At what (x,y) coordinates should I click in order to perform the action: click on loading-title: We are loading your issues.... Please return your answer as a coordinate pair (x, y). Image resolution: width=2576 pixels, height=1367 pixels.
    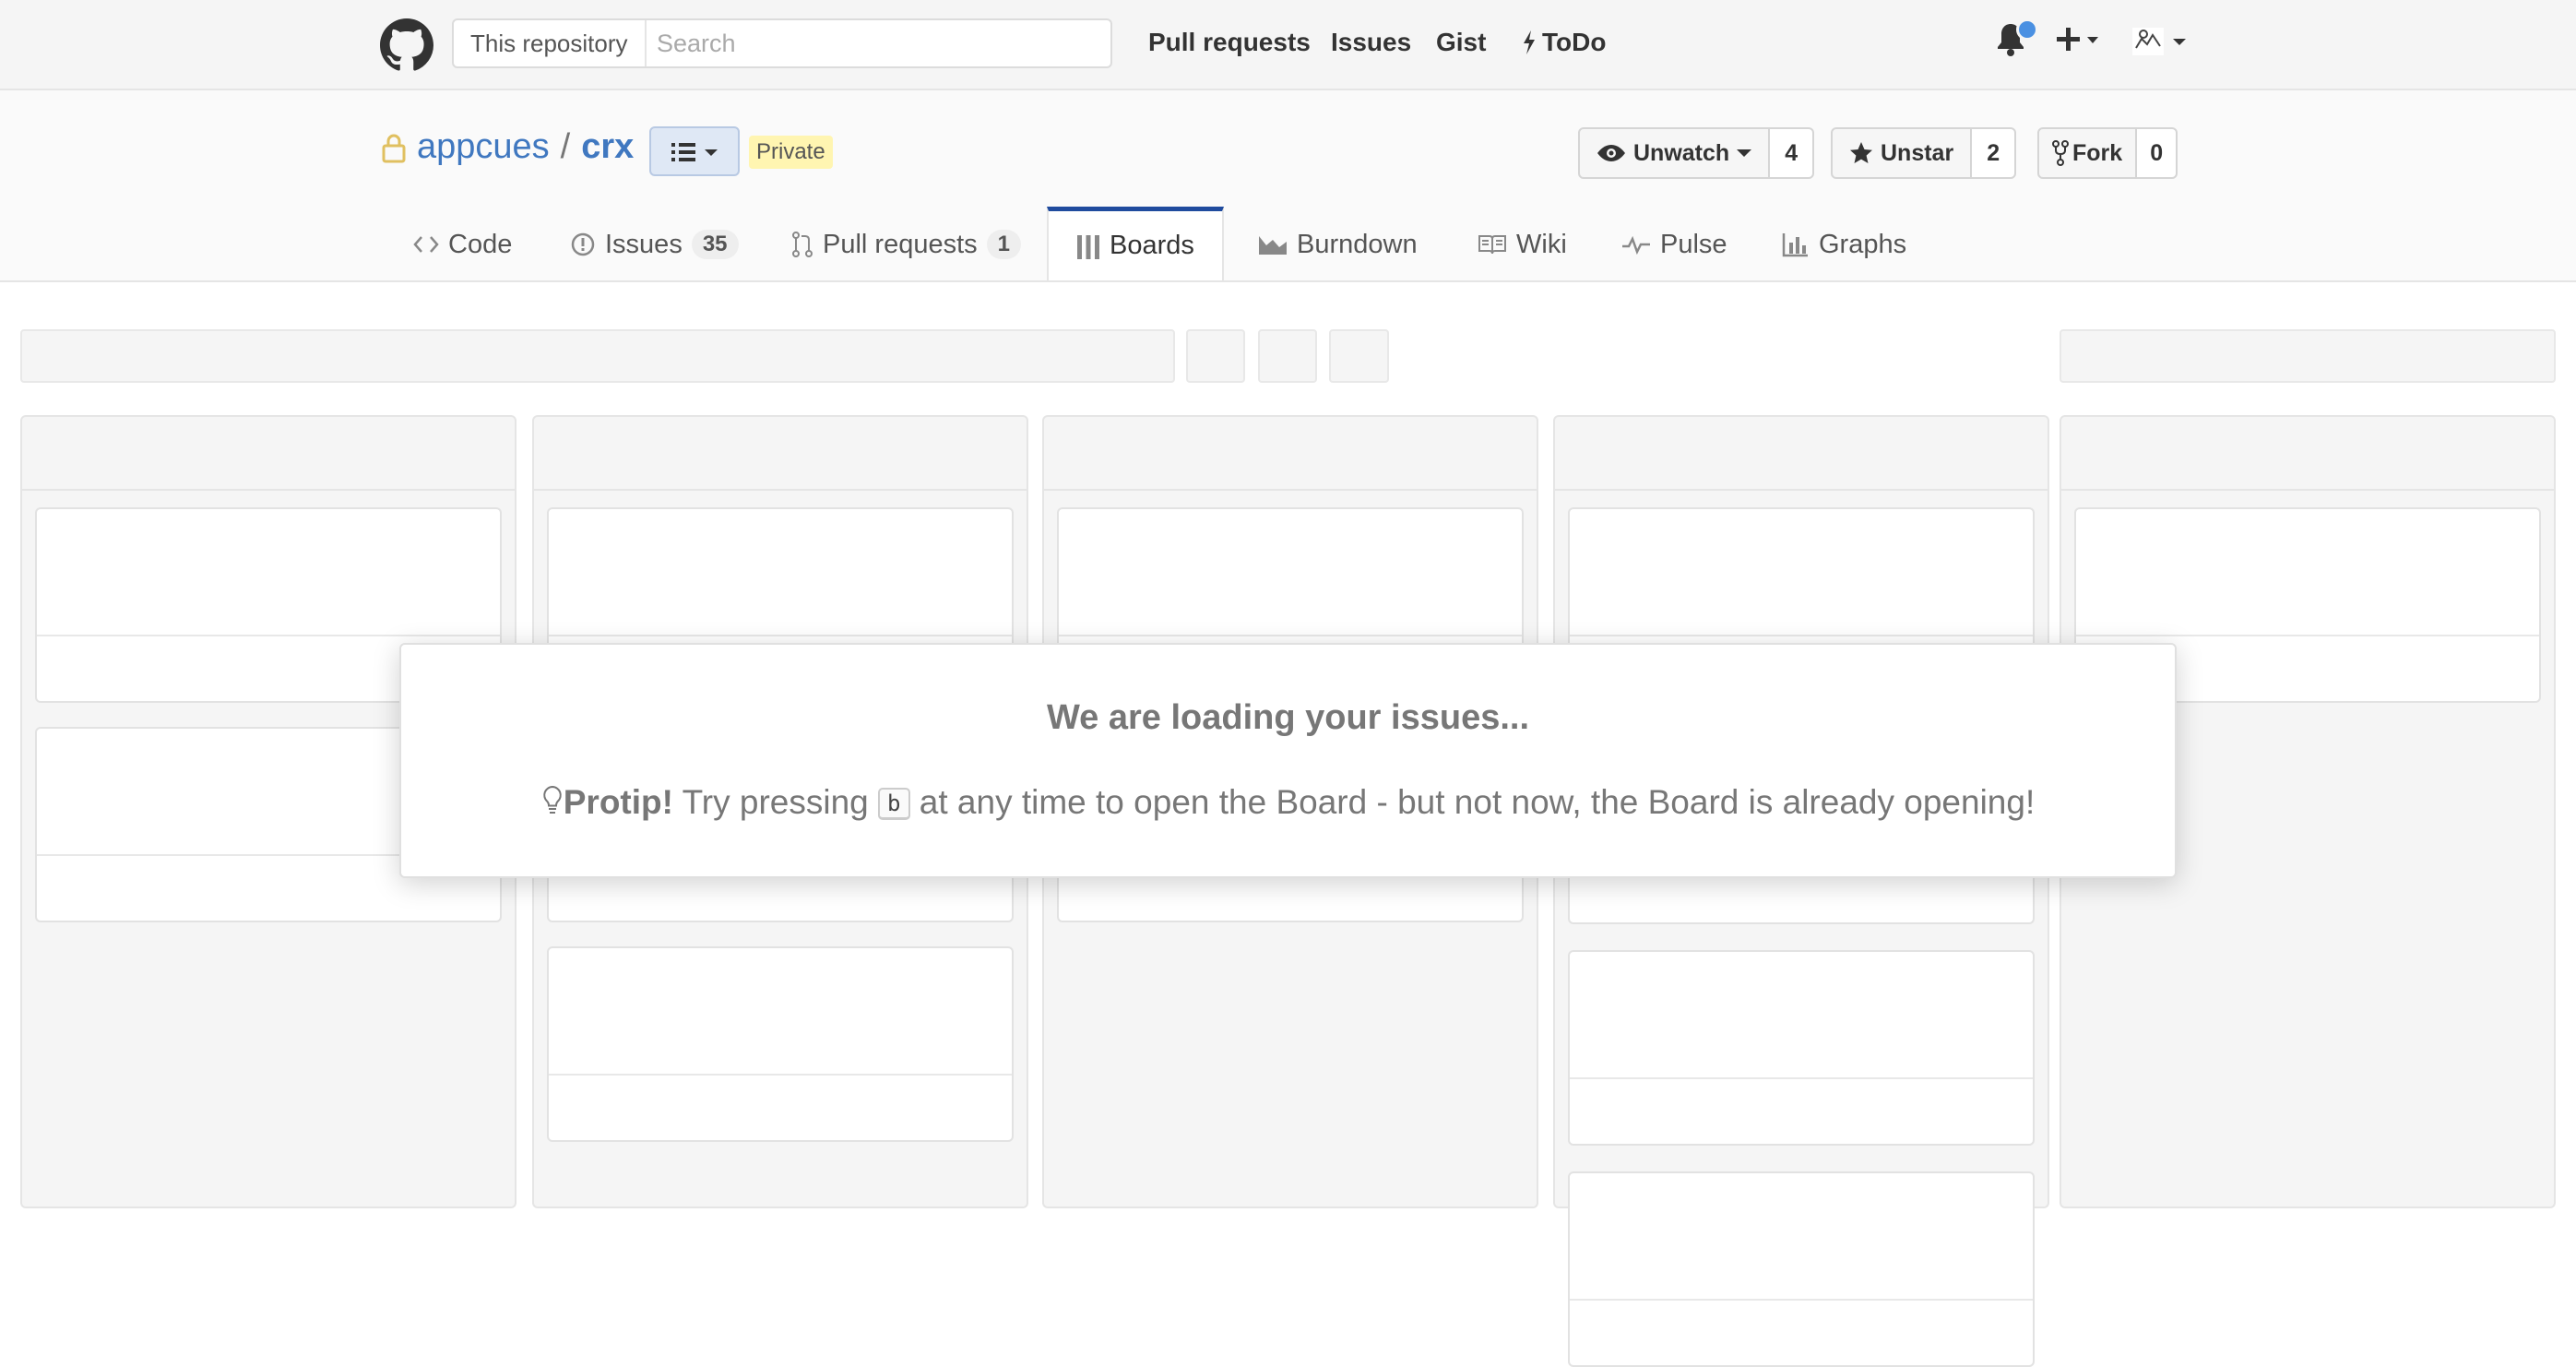
    Looking at the image, I should click on (1288, 717).